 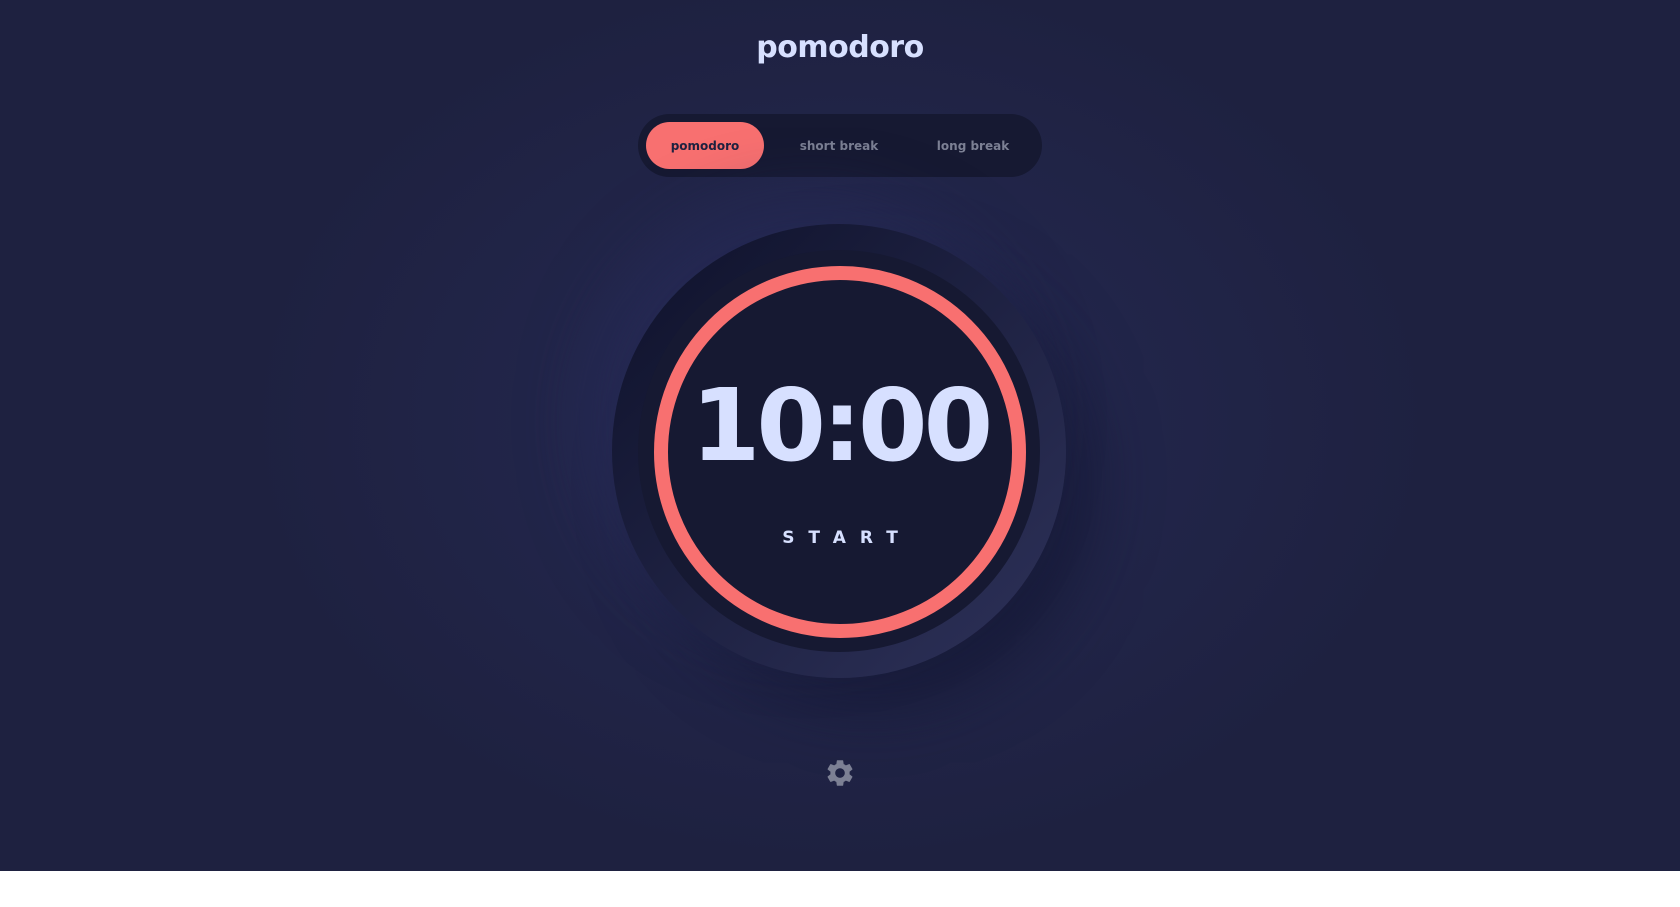 I want to click on tab-long-break: long break, so click(x=973, y=145).